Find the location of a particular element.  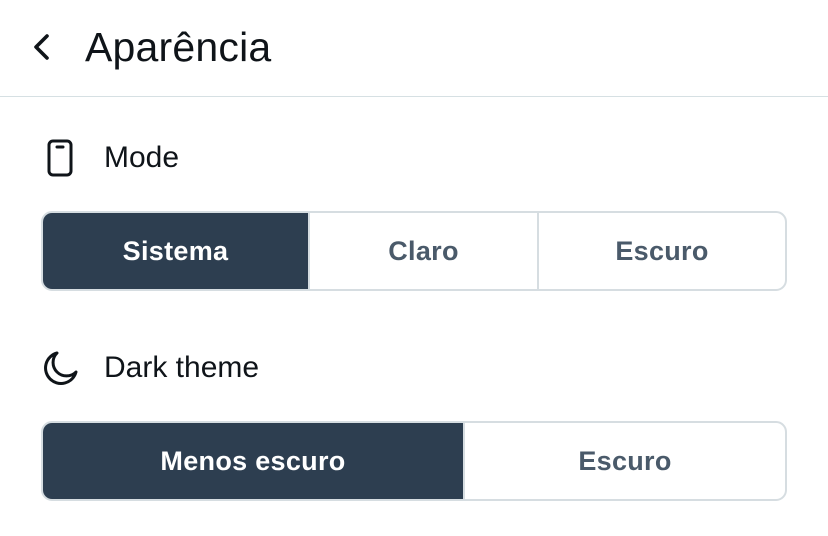

mode-option-claro: Claro is located at coordinates (422, 251).